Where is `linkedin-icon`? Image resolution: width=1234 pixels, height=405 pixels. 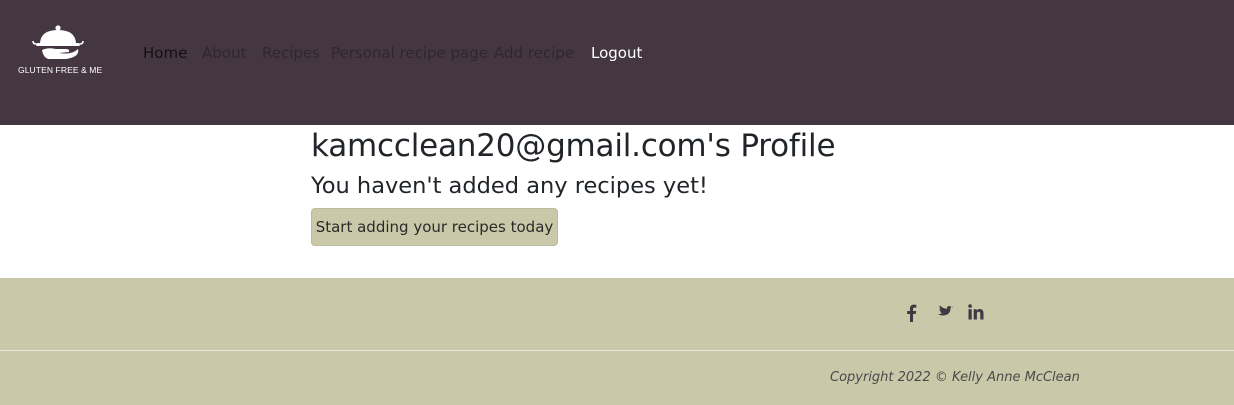
linkedin-icon is located at coordinates (976, 314).